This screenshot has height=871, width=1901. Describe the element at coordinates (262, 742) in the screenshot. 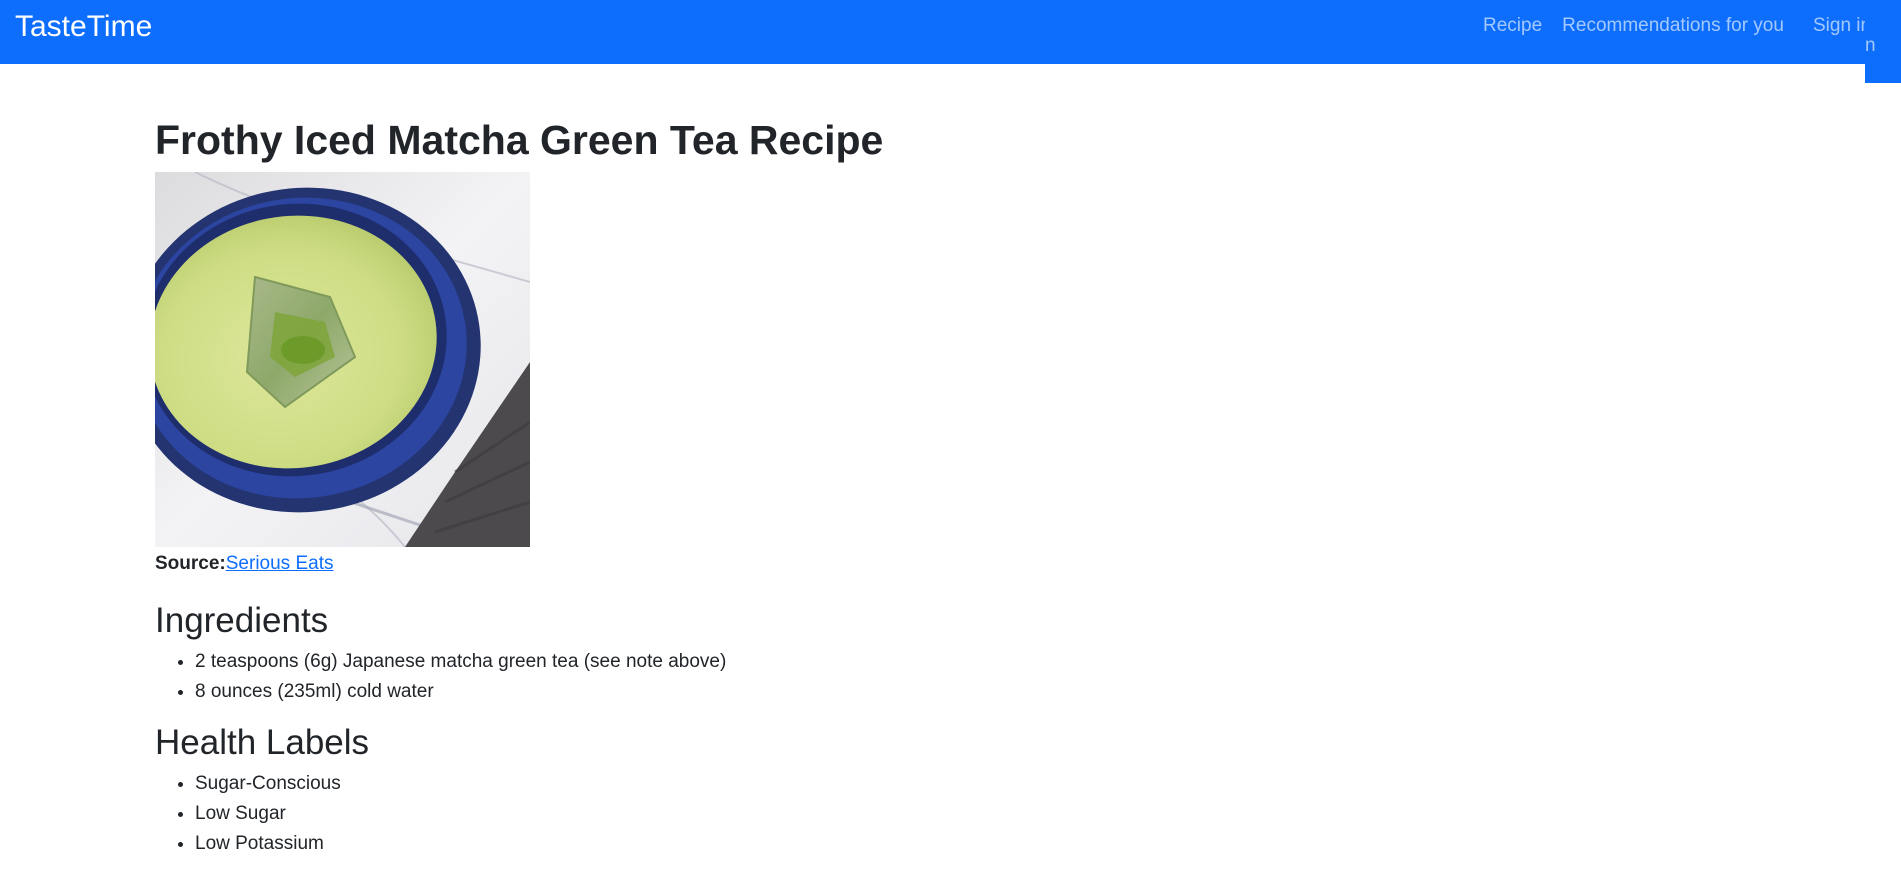

I see `health-labels-heading: Health Labels` at that location.